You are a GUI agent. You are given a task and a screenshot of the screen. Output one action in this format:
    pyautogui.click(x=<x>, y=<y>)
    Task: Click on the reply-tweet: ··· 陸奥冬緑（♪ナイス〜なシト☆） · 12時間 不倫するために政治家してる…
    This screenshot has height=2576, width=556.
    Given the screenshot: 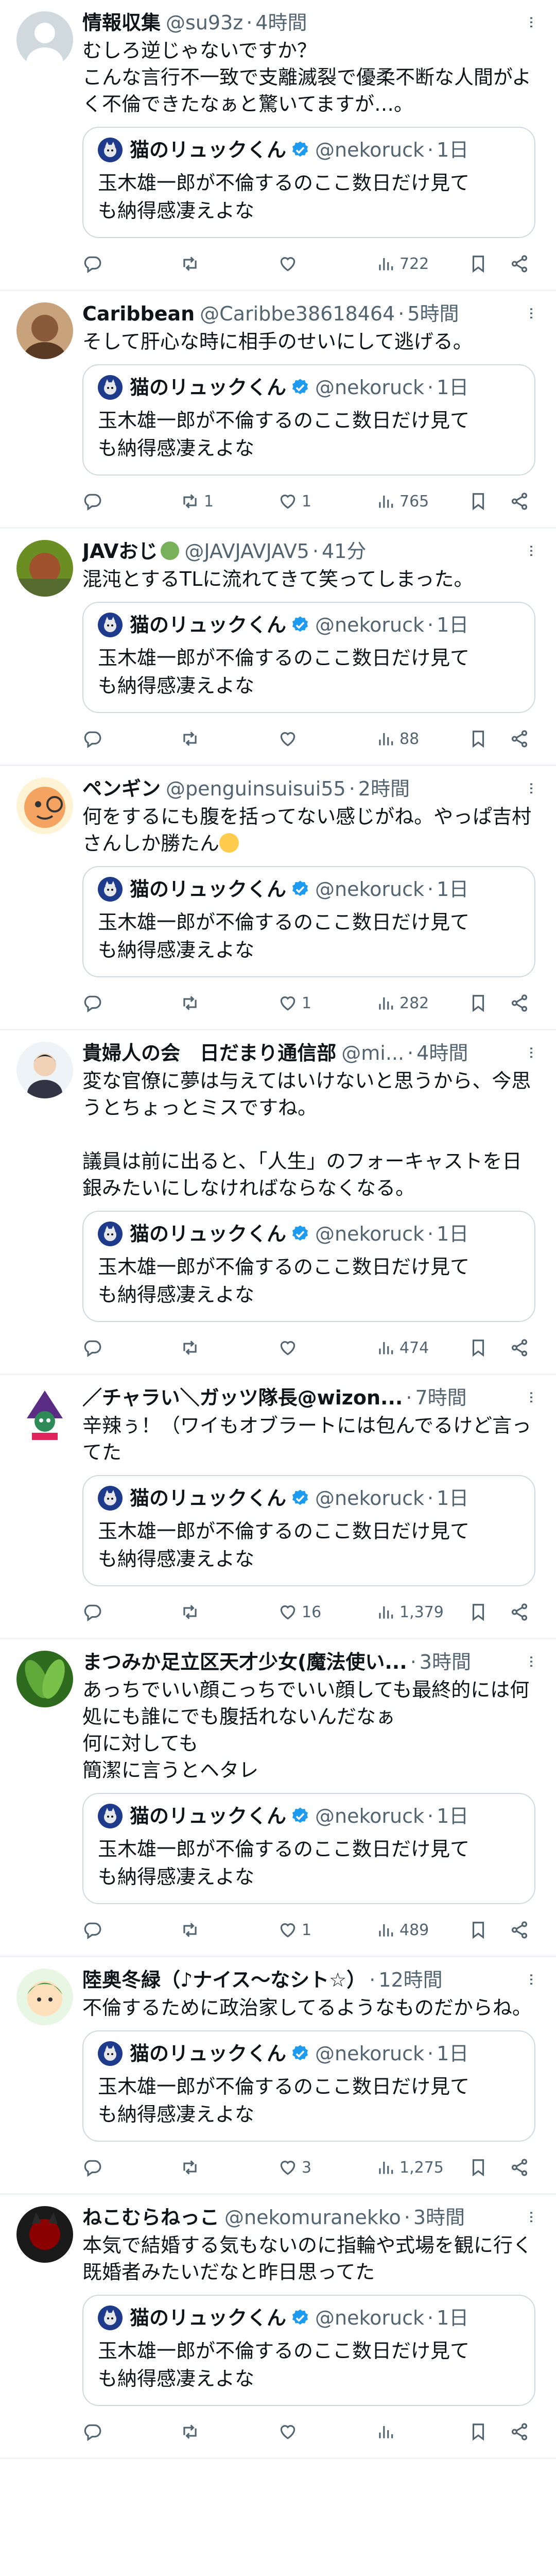 What is the action you would take?
    pyautogui.click(x=278, y=2076)
    